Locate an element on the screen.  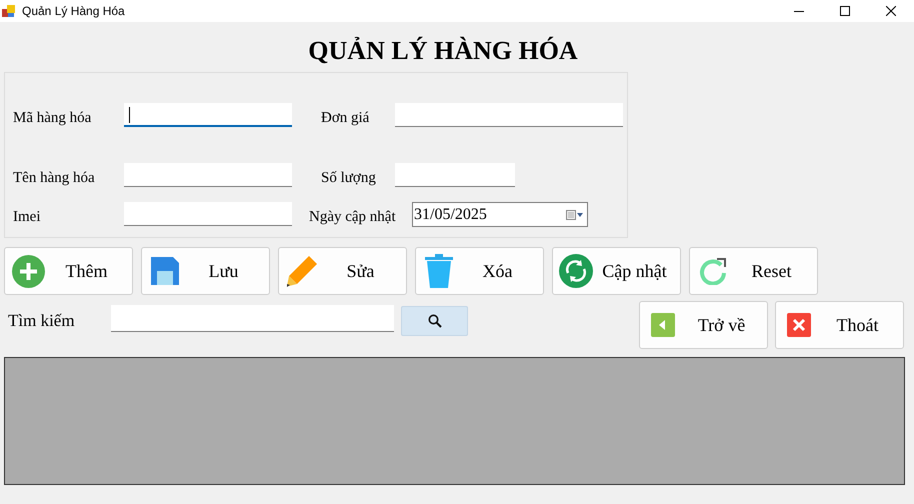
action-button: Reset is located at coordinates (753, 271).